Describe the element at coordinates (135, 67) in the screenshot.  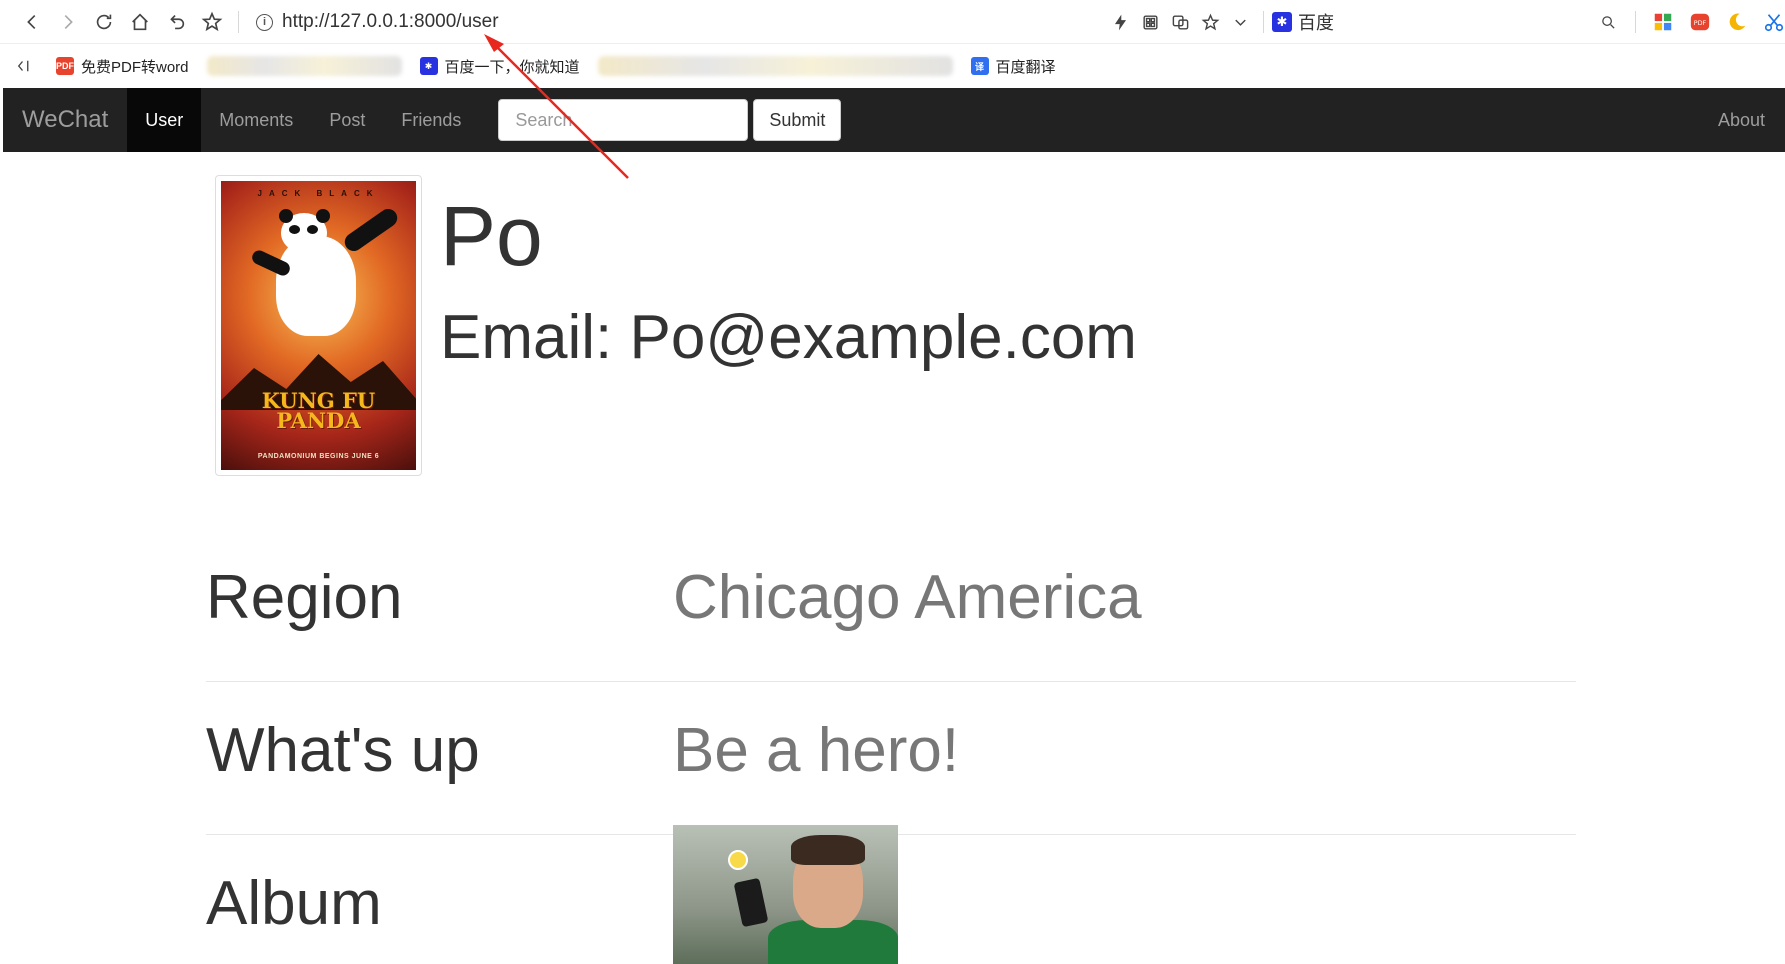
I see `bookmark-label: 免费PDF转word` at that location.